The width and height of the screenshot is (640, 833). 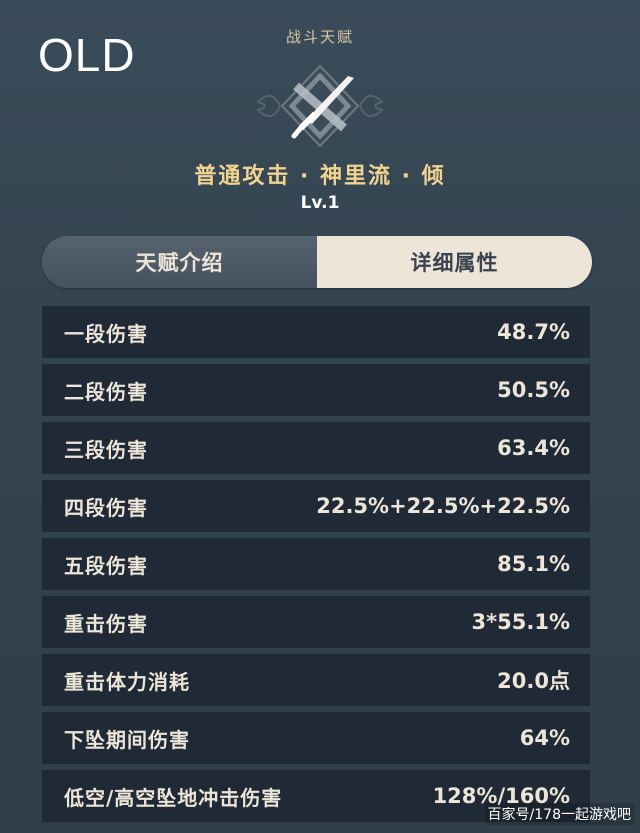 I want to click on attribute-value: 48.7%, so click(x=533, y=332).